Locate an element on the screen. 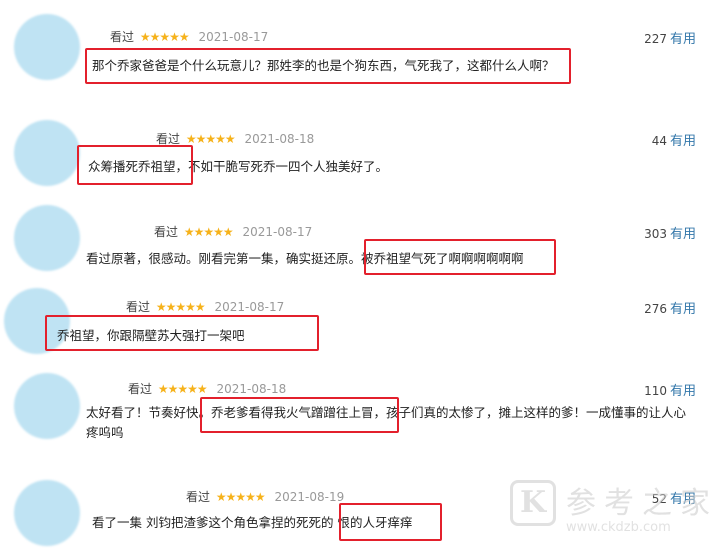 The width and height of the screenshot is (714, 552). useful-vote: 110 有用 is located at coordinates (670, 389).